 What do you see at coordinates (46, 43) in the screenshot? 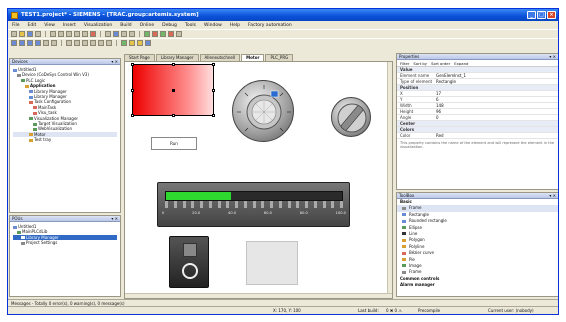
I see `align-center-icon` at bounding box center [46, 43].